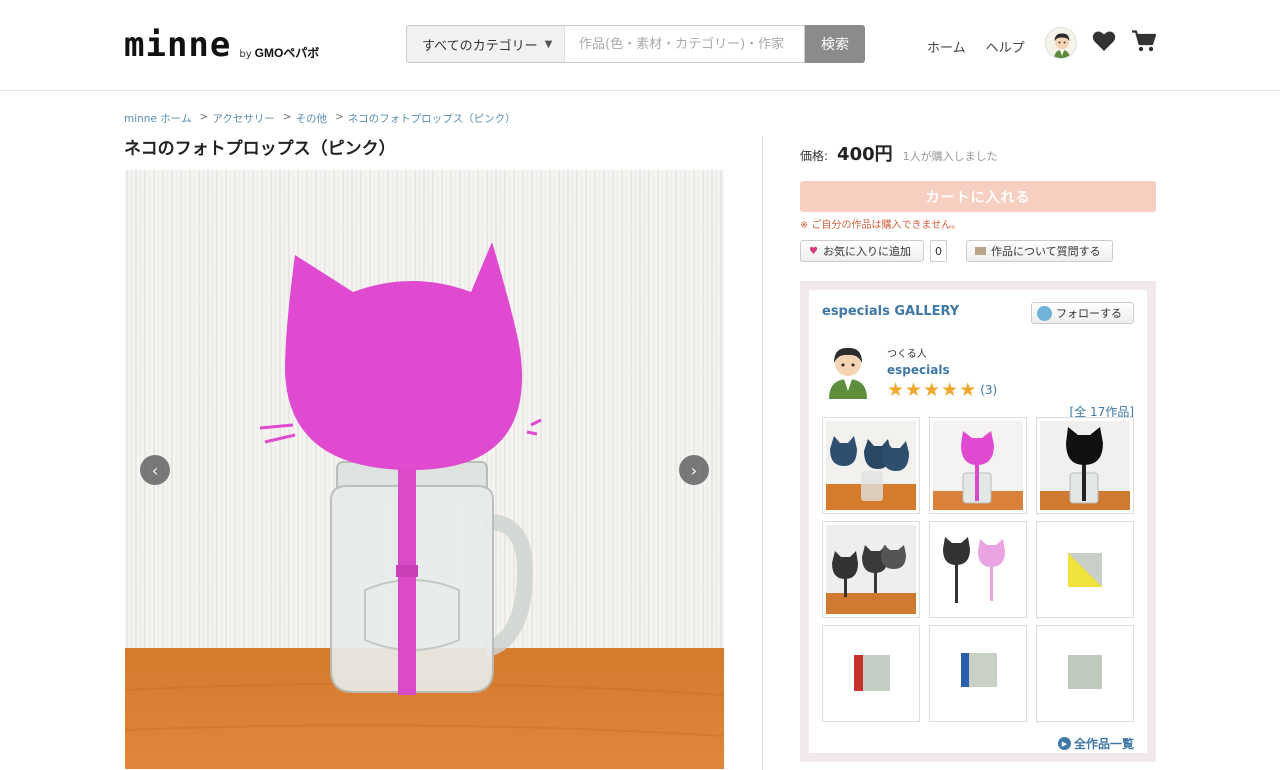 This screenshot has width=1280, height=770. What do you see at coordinates (988, 390) in the screenshot?
I see `rating-count: (3)` at bounding box center [988, 390].